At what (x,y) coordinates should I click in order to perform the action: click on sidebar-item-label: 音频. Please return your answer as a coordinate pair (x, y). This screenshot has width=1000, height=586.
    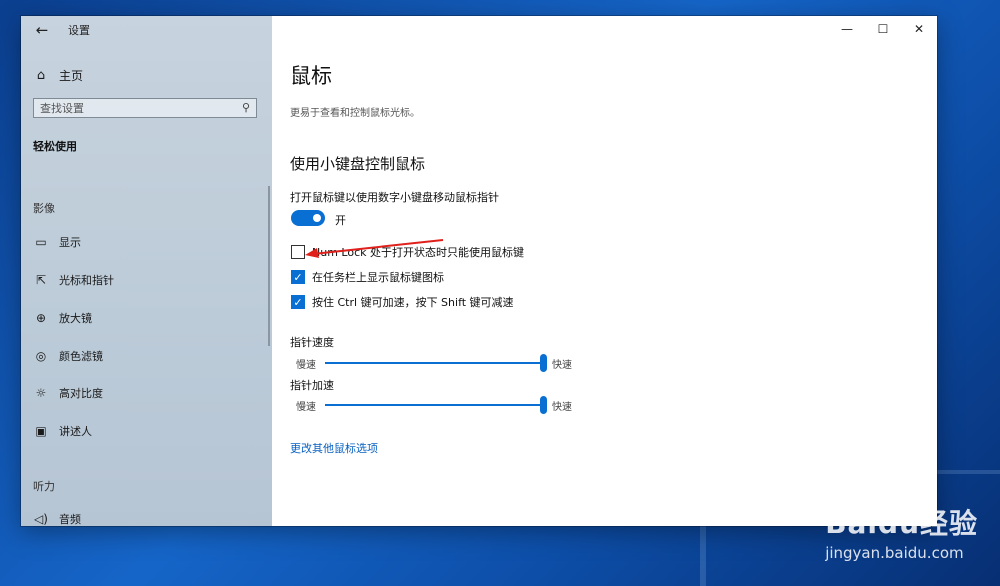
    Looking at the image, I should click on (70, 519).